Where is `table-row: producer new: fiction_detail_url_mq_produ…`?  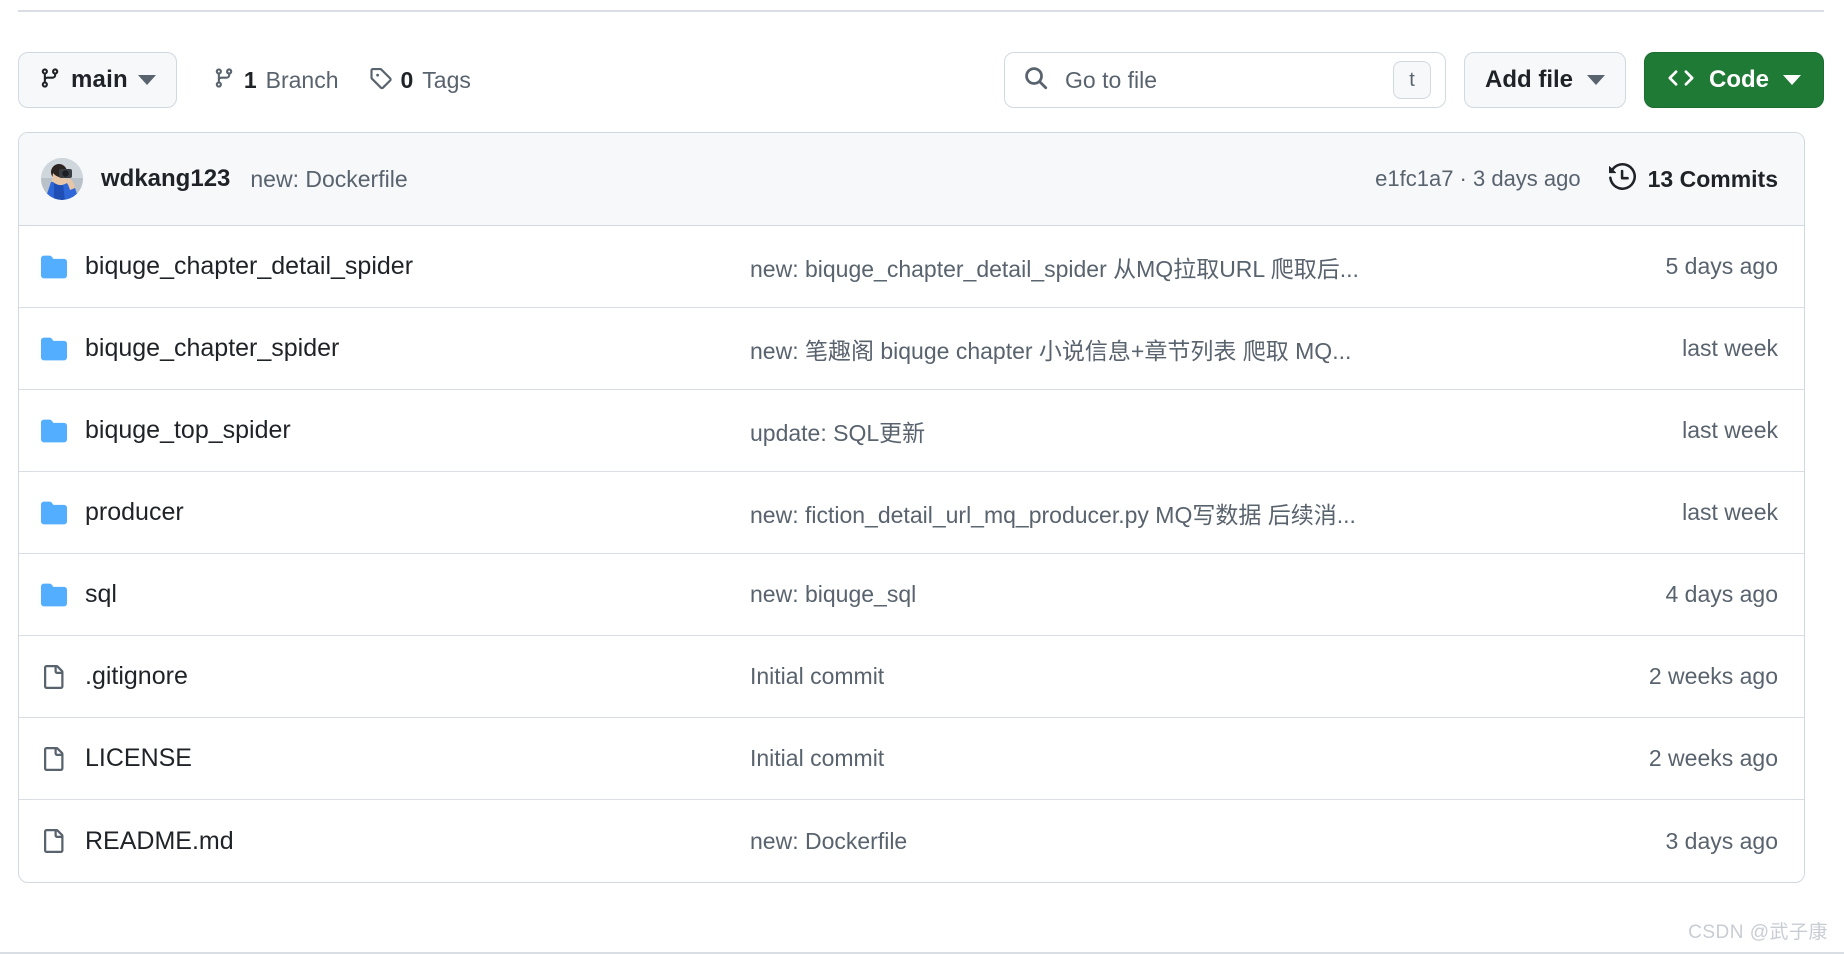
table-row: producer new: fiction_detail_url_mq_produ… is located at coordinates (911, 513).